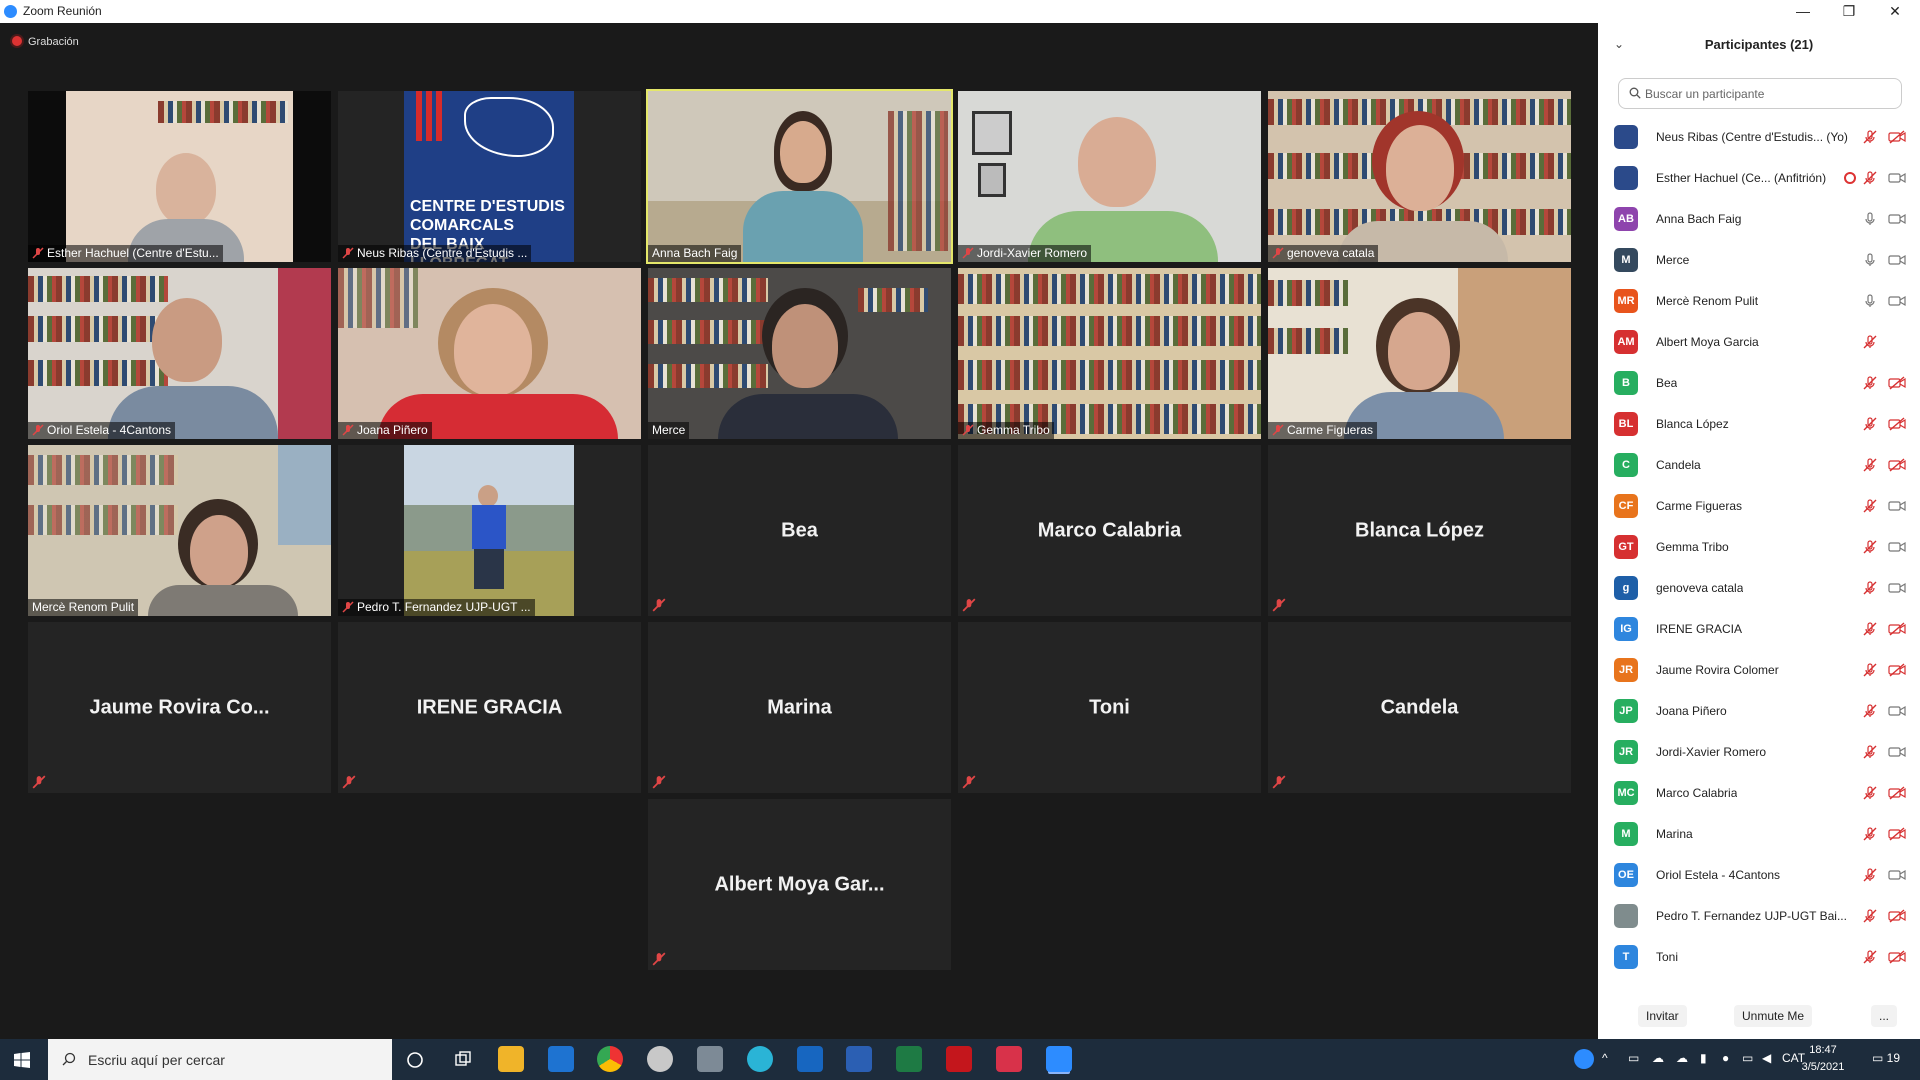  What do you see at coordinates (1773, 1016) in the screenshot?
I see `unmute-me-button: Unmute Me` at bounding box center [1773, 1016].